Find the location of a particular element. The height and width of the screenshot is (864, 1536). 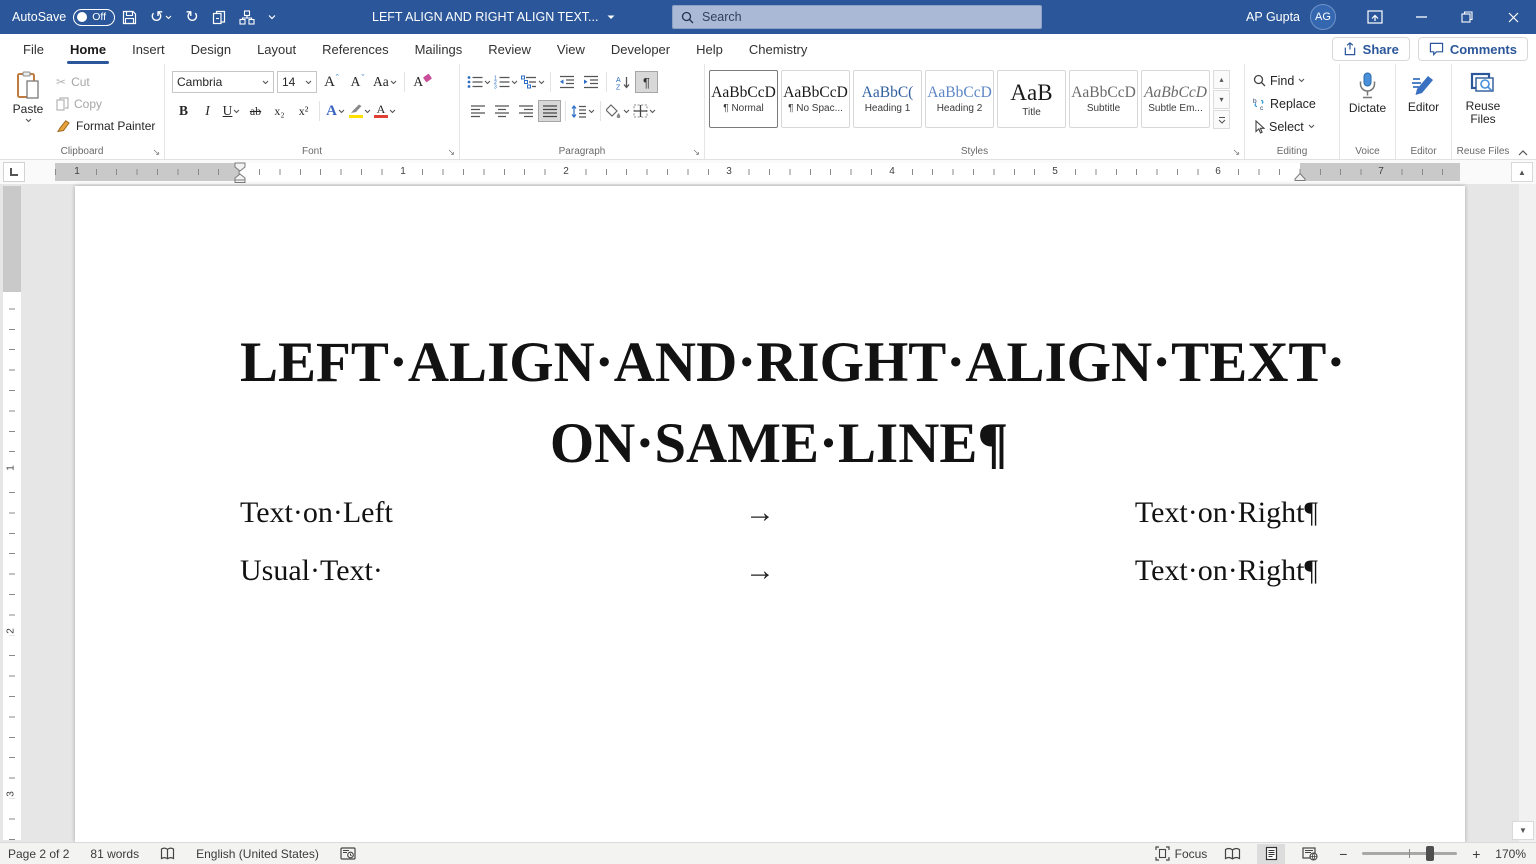

show-hide-formatting-button: ¶ is located at coordinates (646, 82).